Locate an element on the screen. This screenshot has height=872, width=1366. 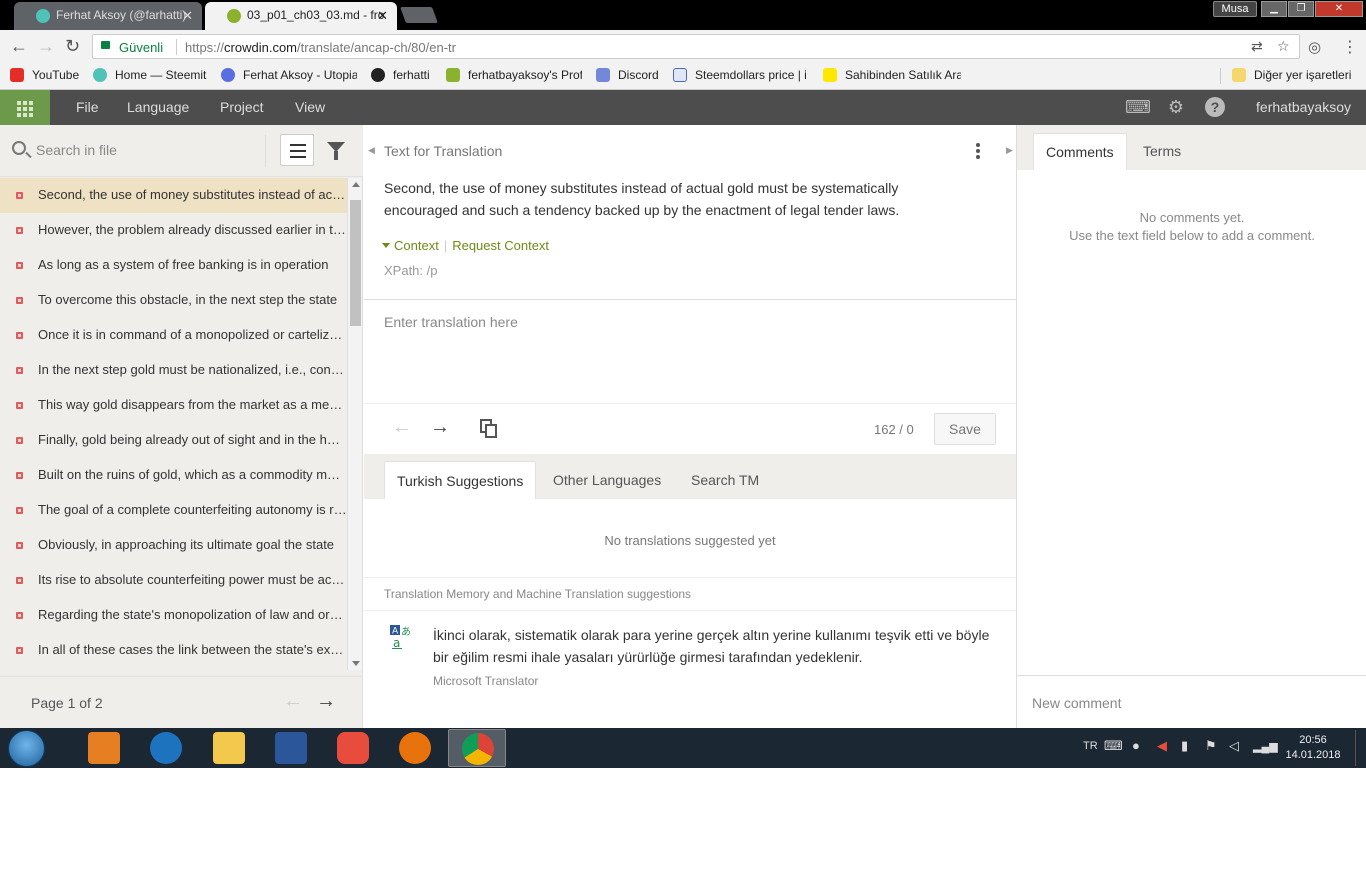
filter-icon is located at coordinates (336, 151).